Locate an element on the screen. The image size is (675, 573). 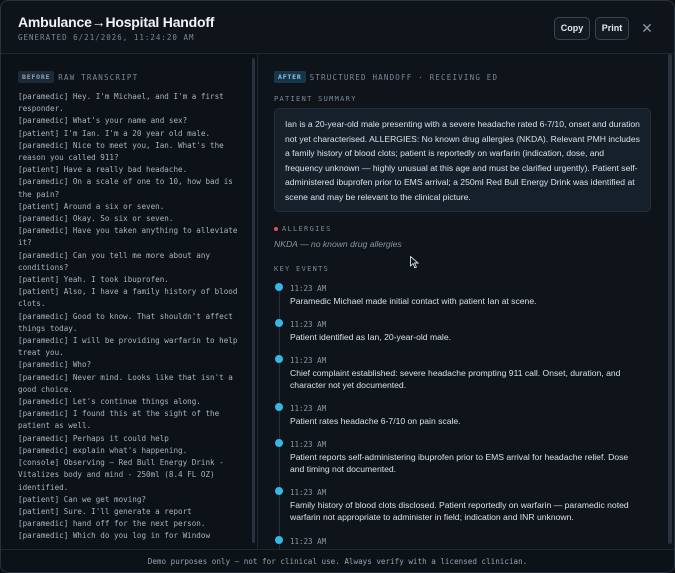
cursor-arrow-icon is located at coordinates (415, 262).